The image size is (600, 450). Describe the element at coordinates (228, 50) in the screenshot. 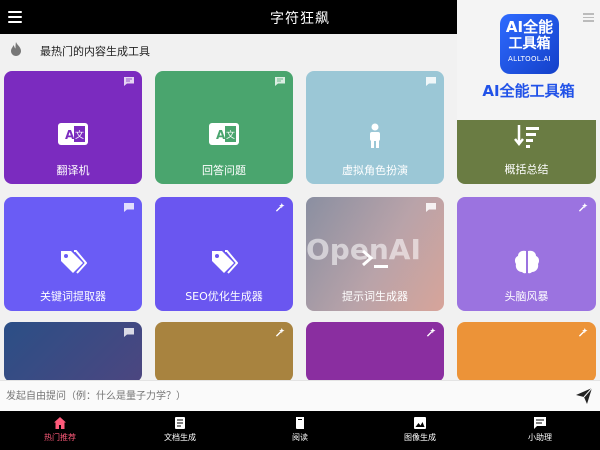

I see `section-header: 最热门的内容生成工具` at that location.